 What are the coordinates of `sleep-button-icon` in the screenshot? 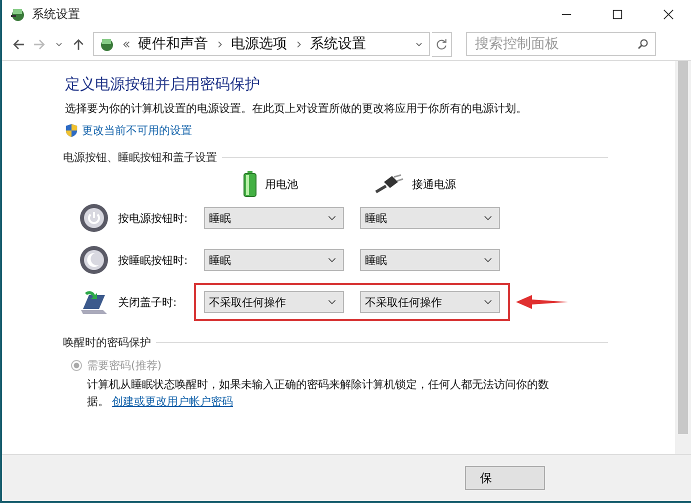 It's located at (94, 260).